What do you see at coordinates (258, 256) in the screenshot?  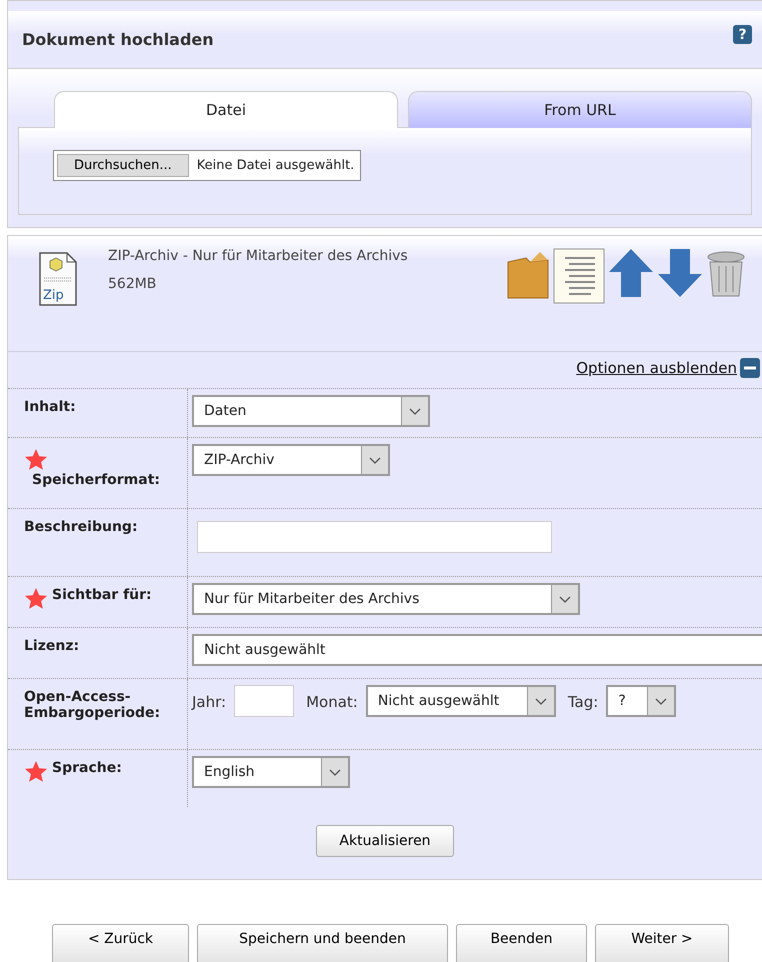 I see `file-title: ZIP-Archiv - Nur für Mitarbeiter des Archivs` at bounding box center [258, 256].